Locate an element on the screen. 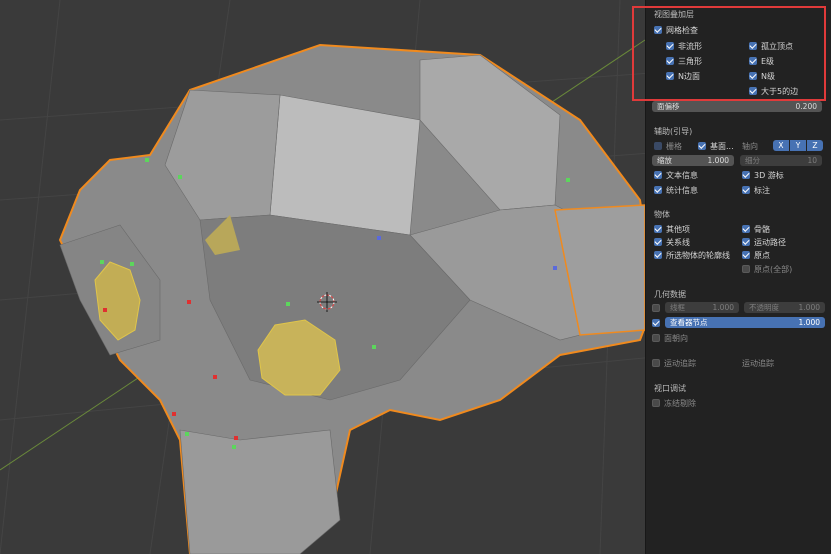  origins-all-checkbox is located at coordinates (746, 269).